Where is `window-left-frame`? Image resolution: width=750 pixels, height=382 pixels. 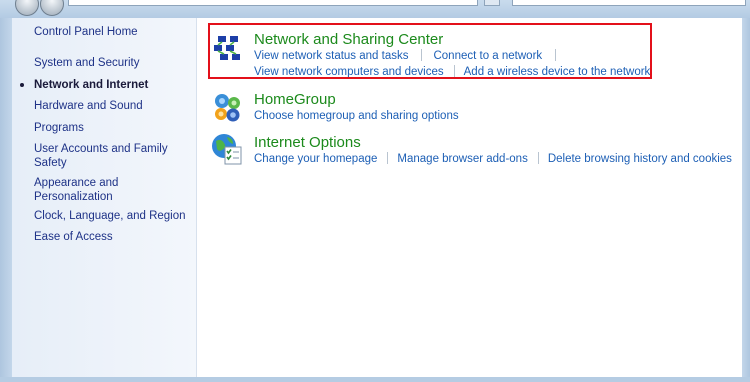
window-left-frame is located at coordinates (6, 198).